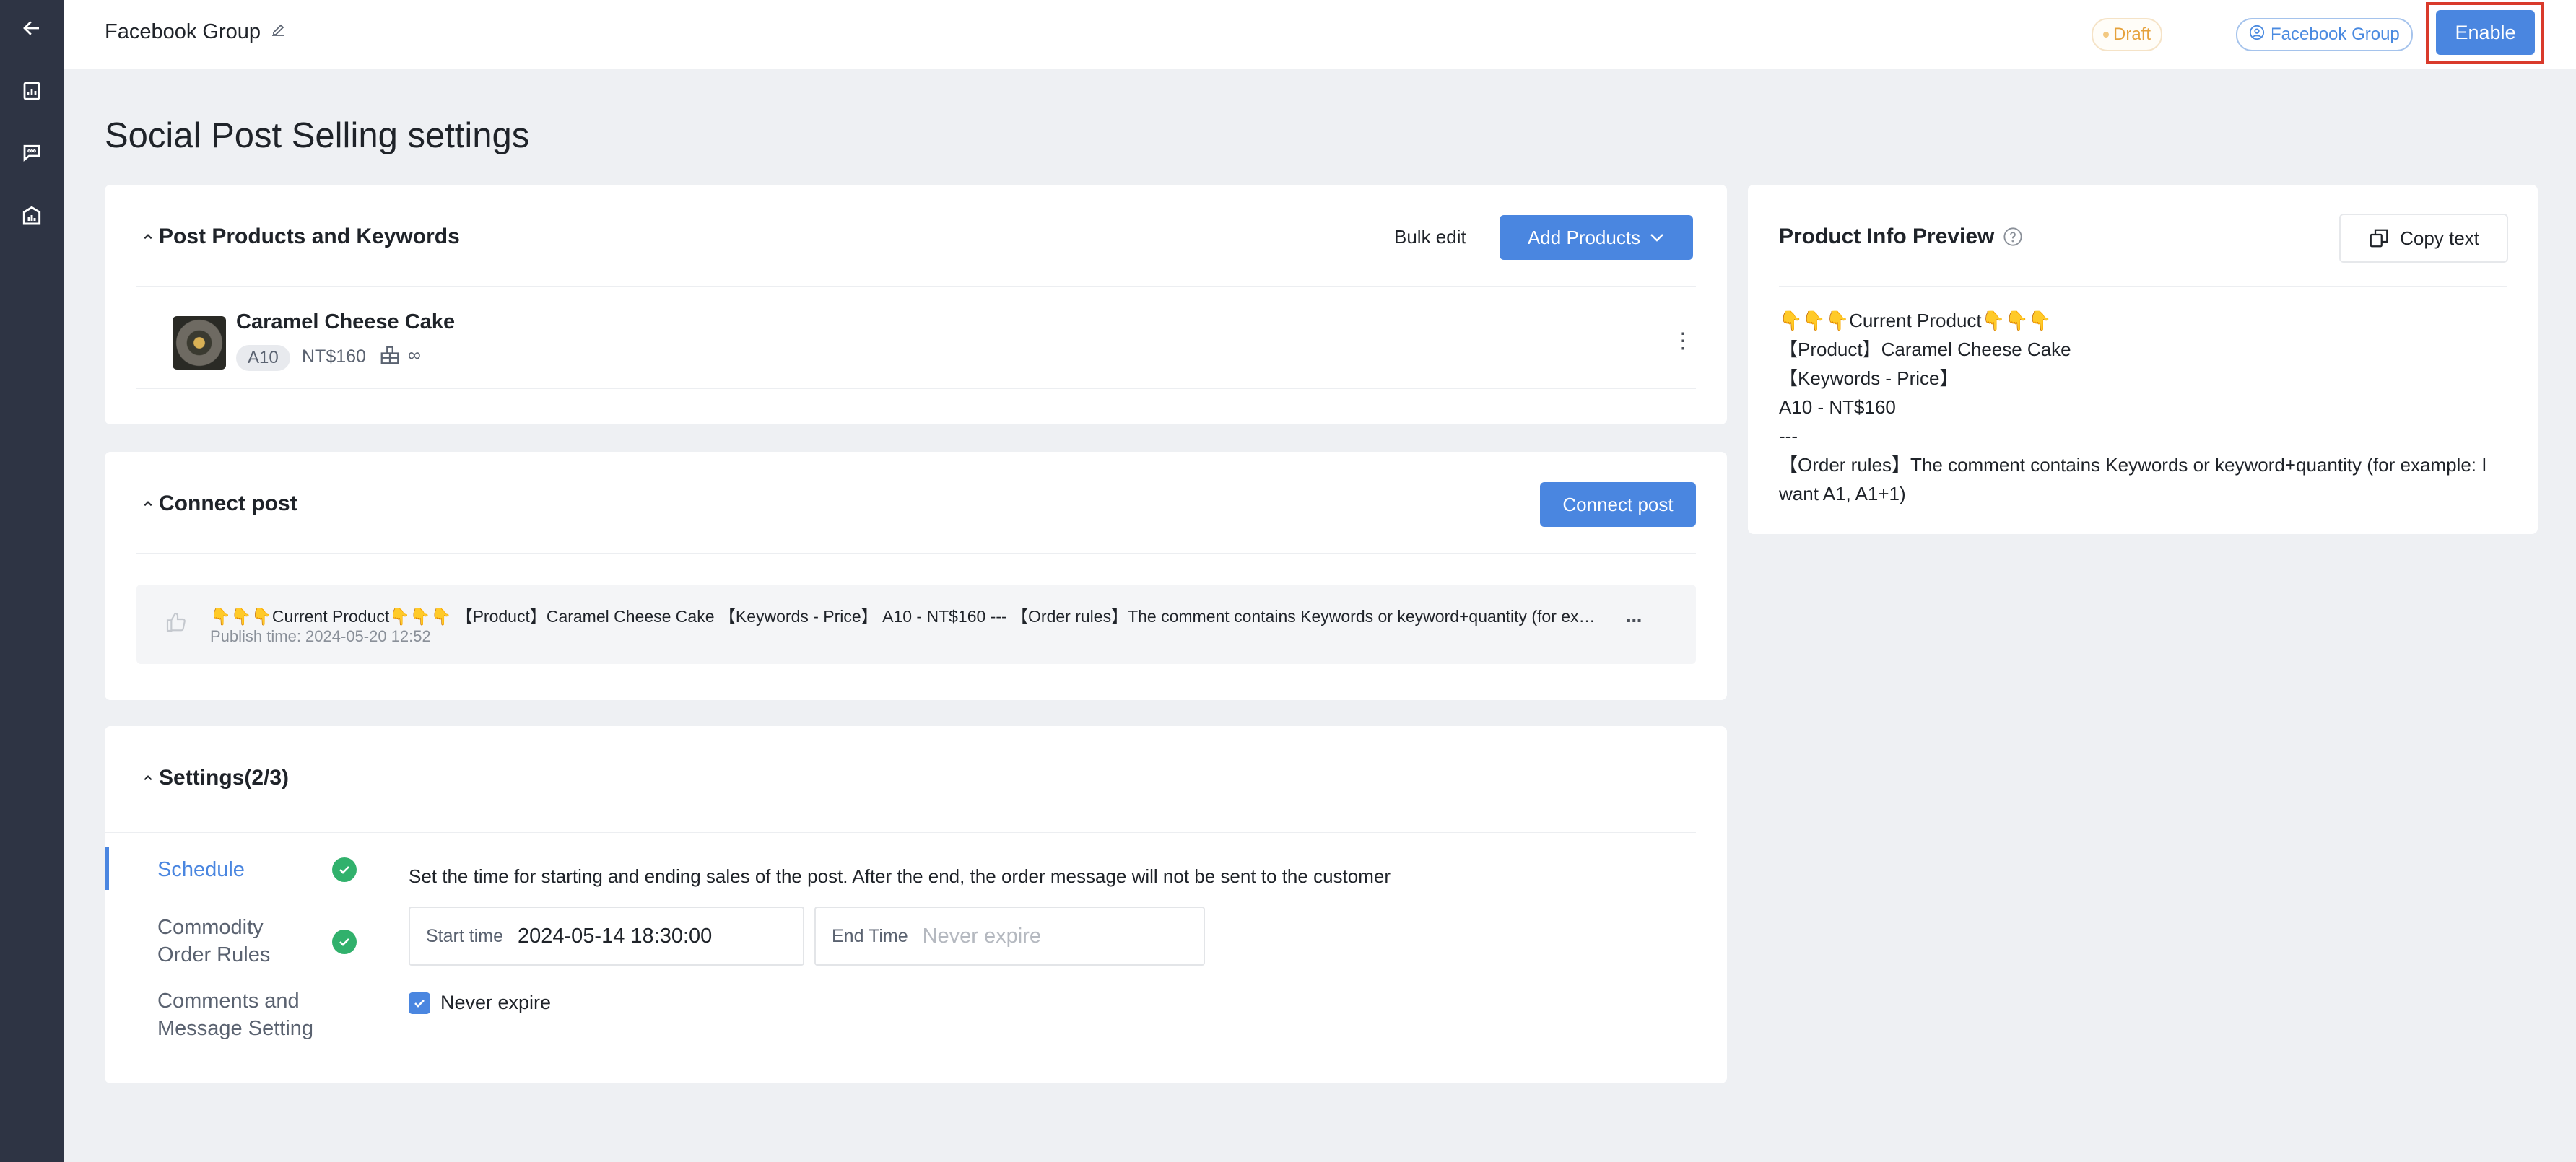 This screenshot has height=1162, width=2576. I want to click on thumbs-up-icon, so click(176, 624).